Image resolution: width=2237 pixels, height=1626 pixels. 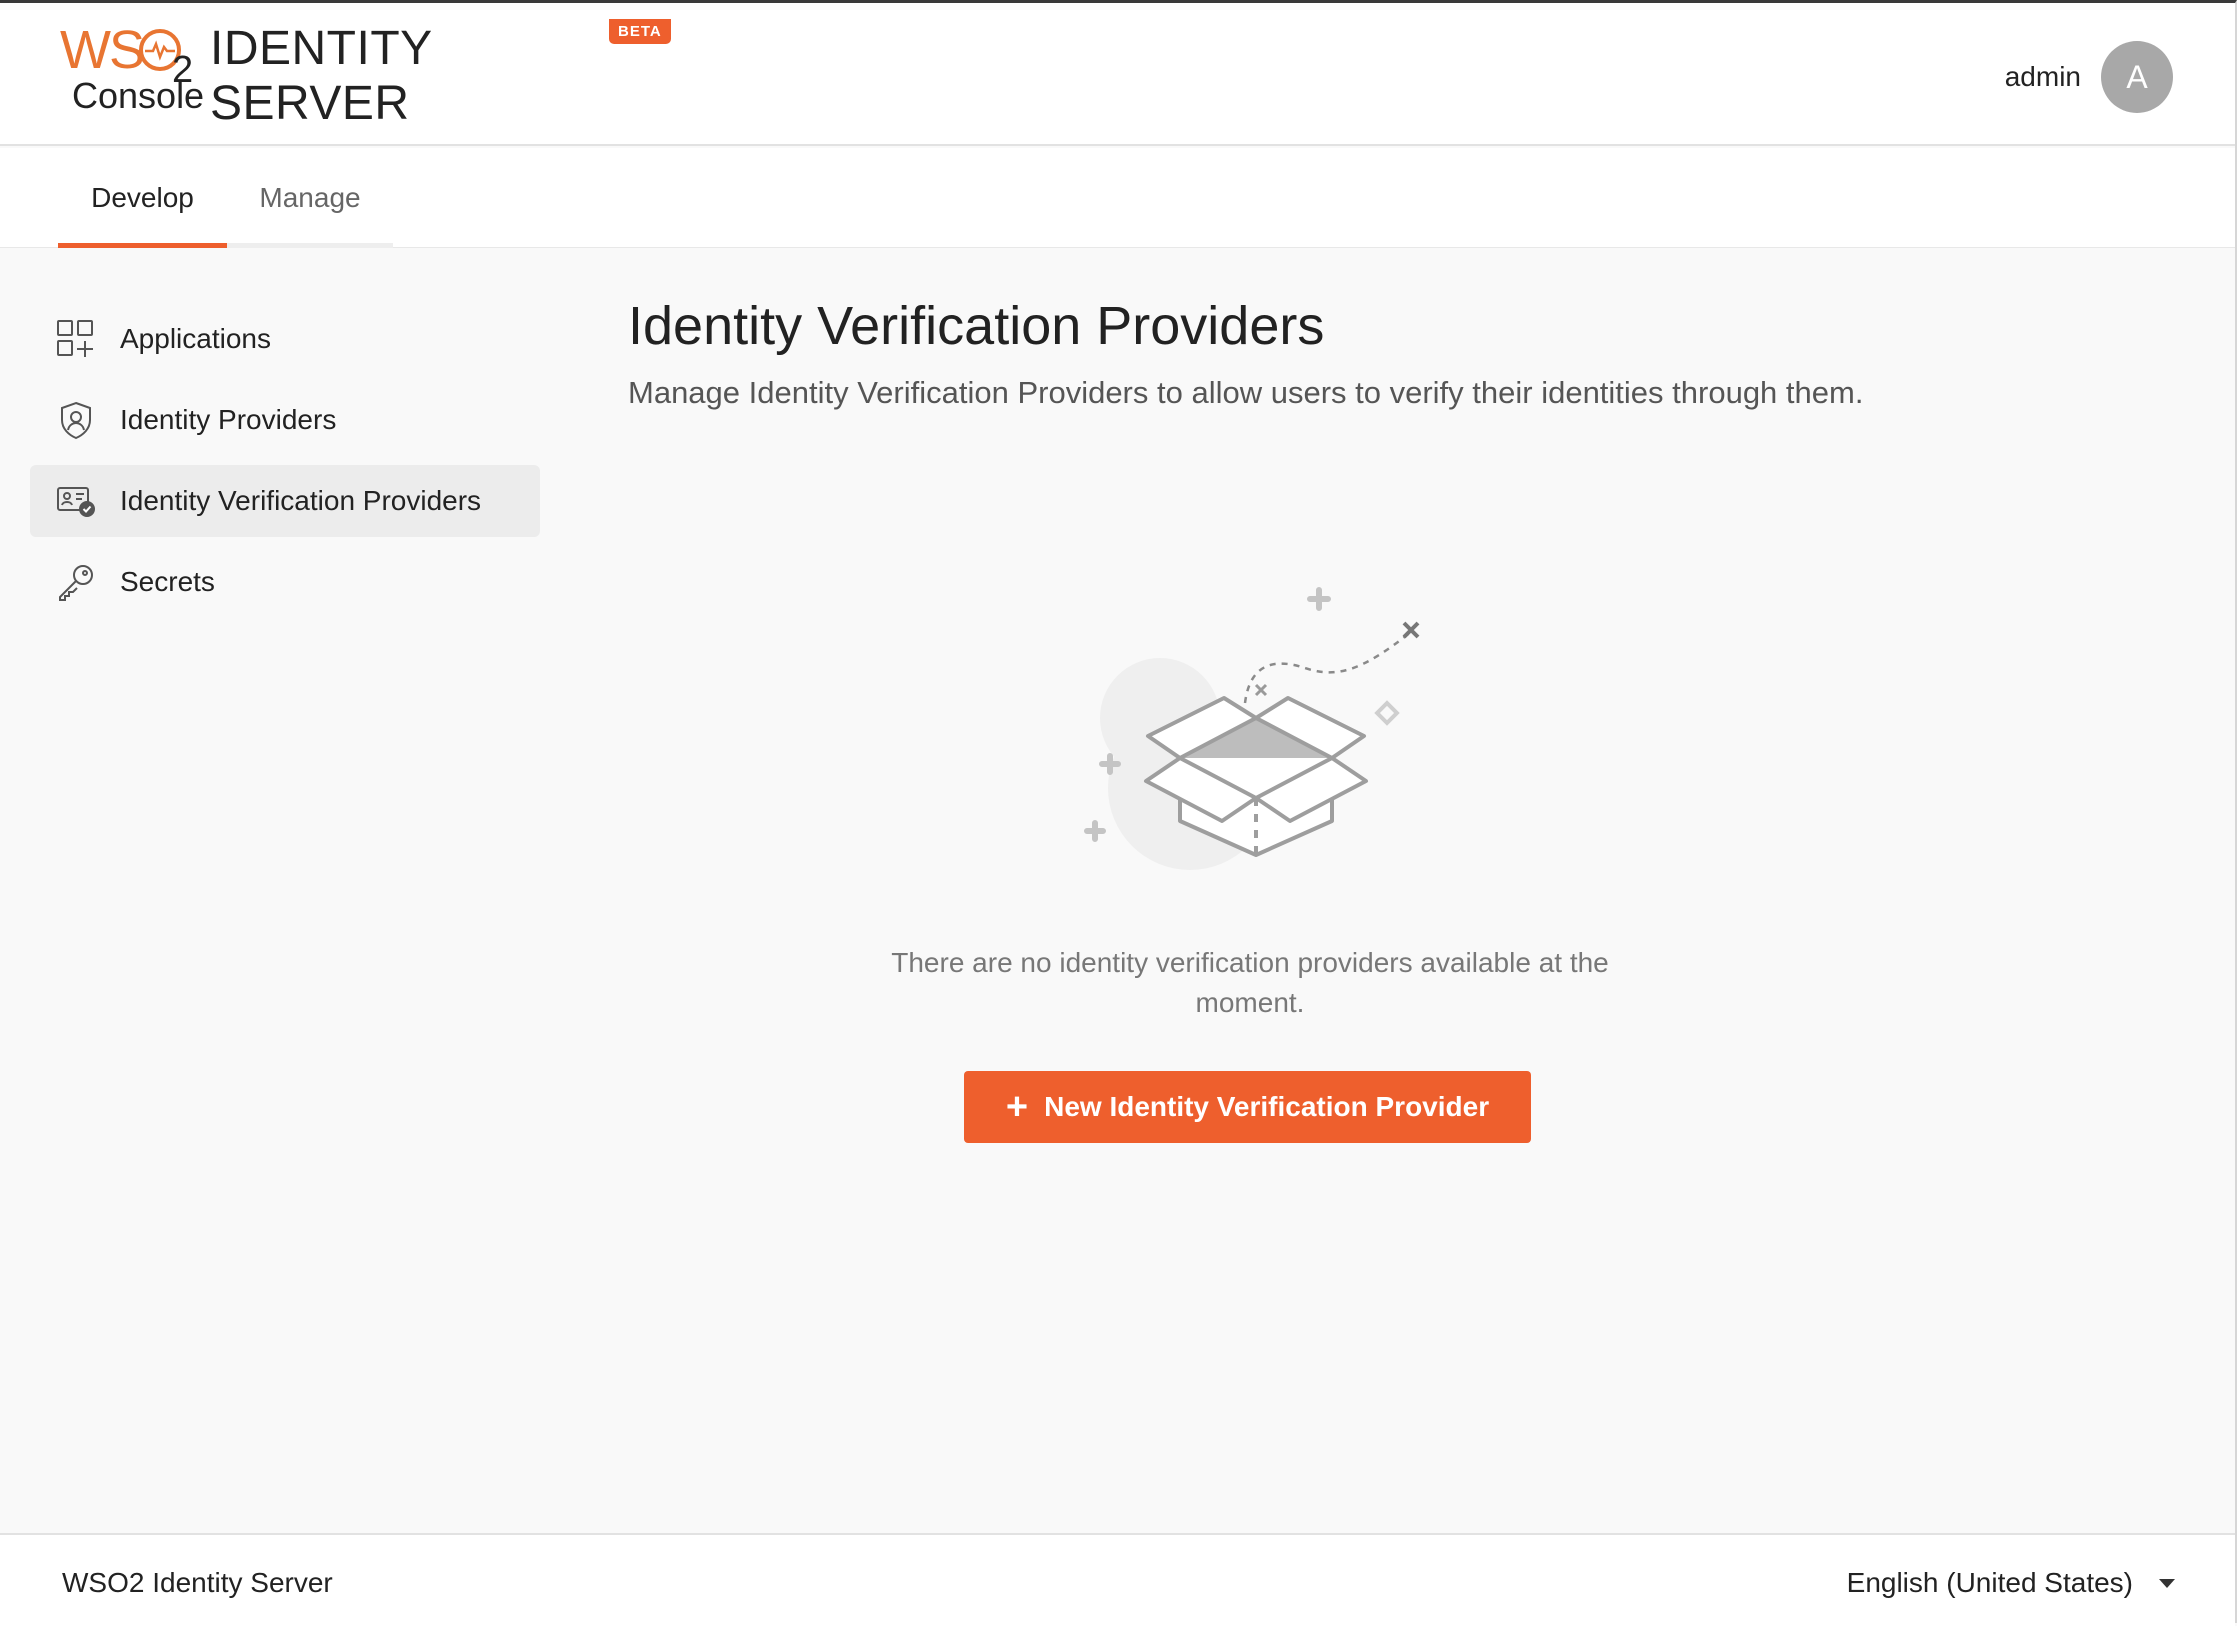 I want to click on avatar: A, so click(x=2137, y=77).